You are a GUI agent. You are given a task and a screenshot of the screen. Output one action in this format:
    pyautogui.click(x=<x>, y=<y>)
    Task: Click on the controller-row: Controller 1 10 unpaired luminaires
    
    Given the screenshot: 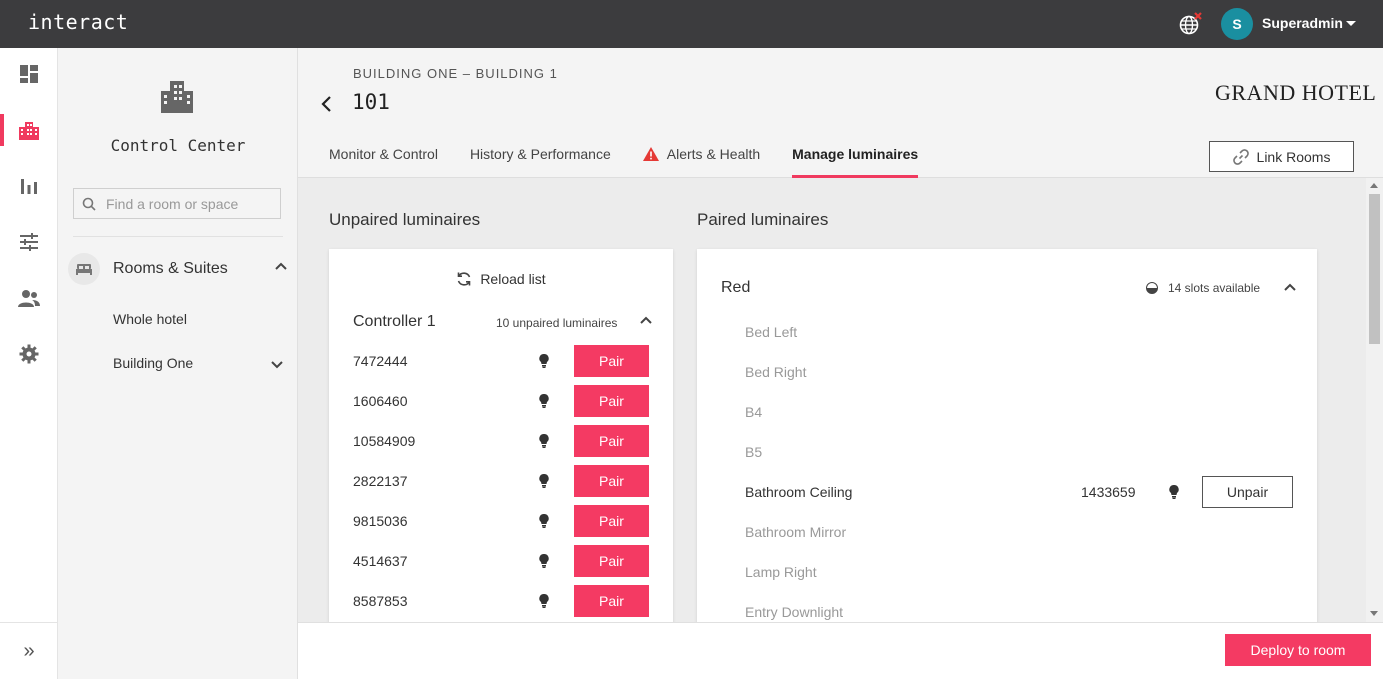 What is the action you would take?
    pyautogui.click(x=503, y=322)
    